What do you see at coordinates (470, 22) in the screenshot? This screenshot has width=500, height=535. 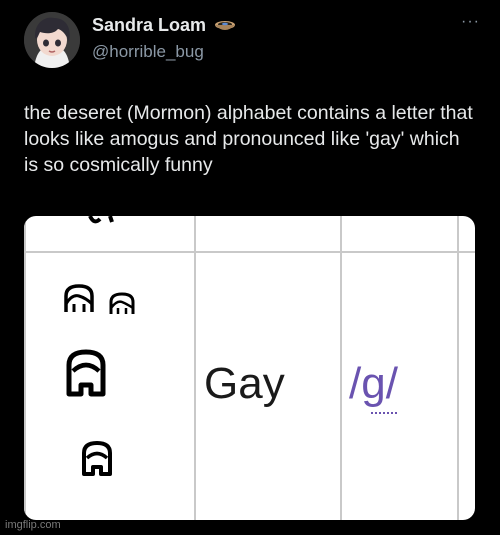 I see `more-options-icon: ···` at bounding box center [470, 22].